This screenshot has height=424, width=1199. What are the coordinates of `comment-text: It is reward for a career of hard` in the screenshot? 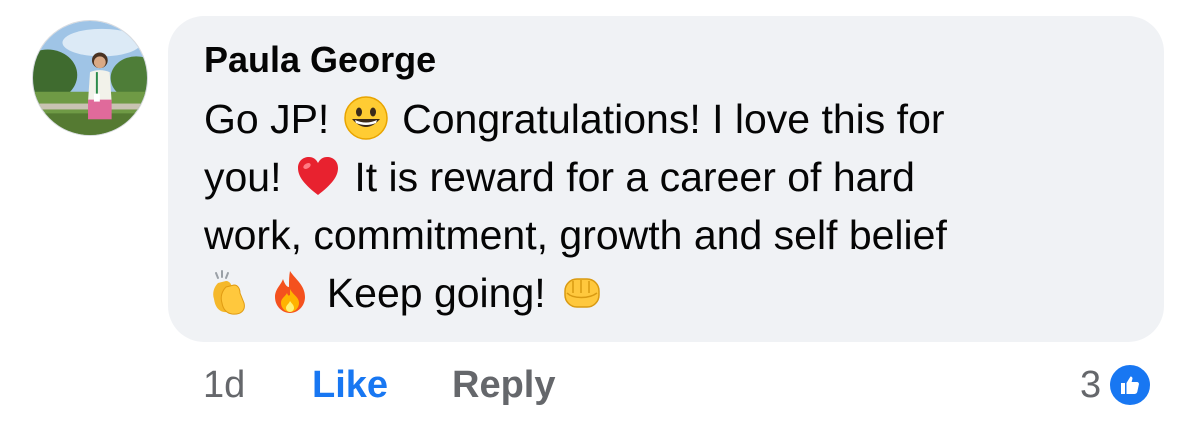 It's located at (634, 177).